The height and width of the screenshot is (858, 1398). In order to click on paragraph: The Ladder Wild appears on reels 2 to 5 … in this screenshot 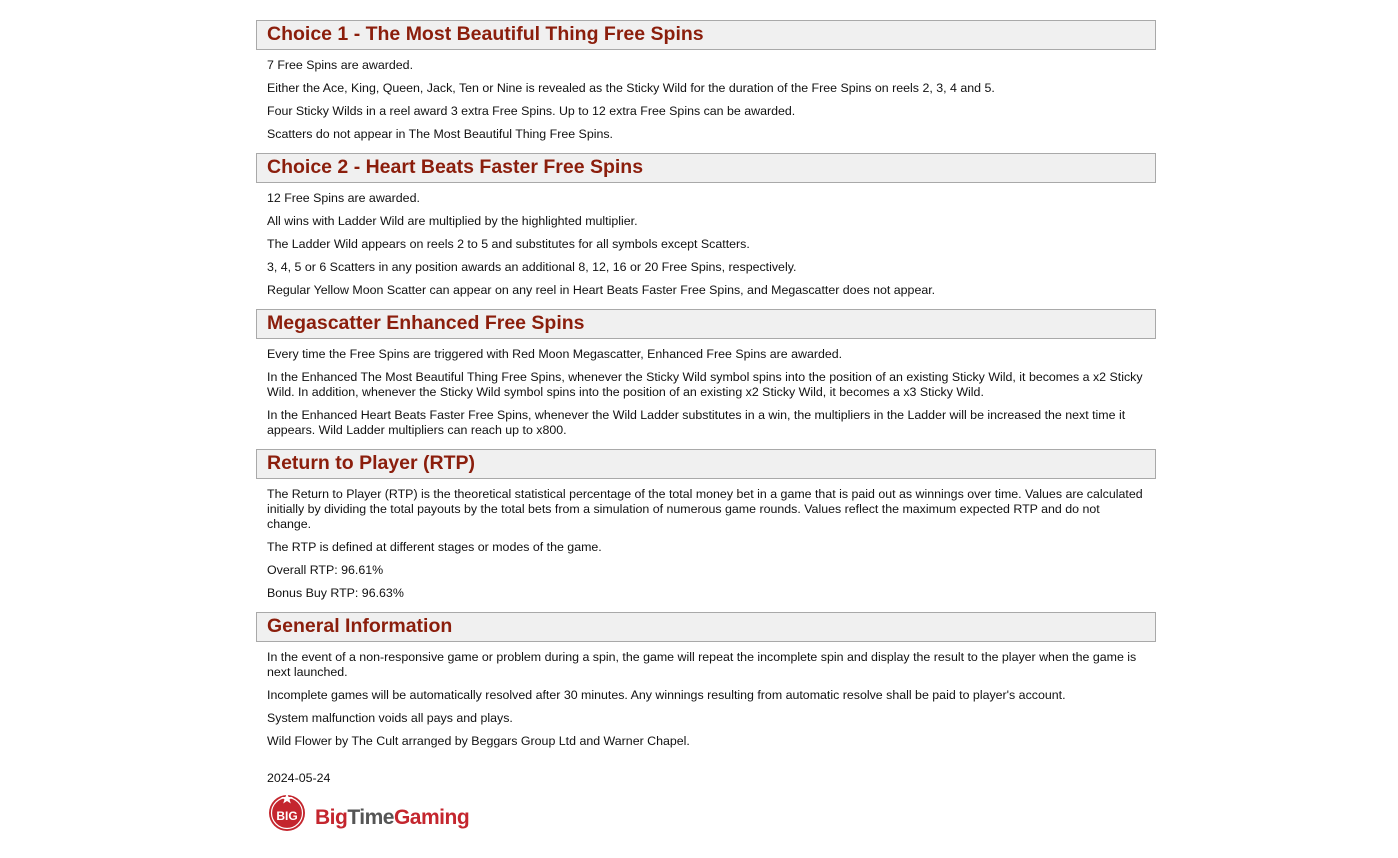, I will do `click(508, 244)`.